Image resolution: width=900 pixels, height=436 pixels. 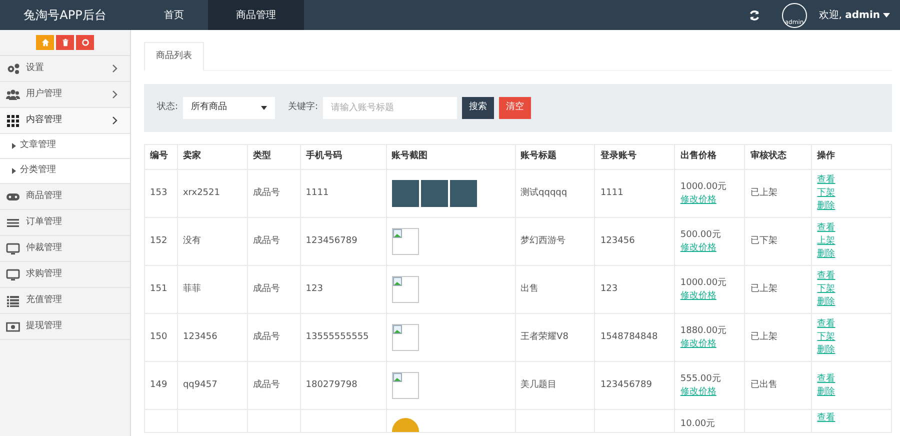 I want to click on table-cell: 菲菲, so click(x=191, y=289).